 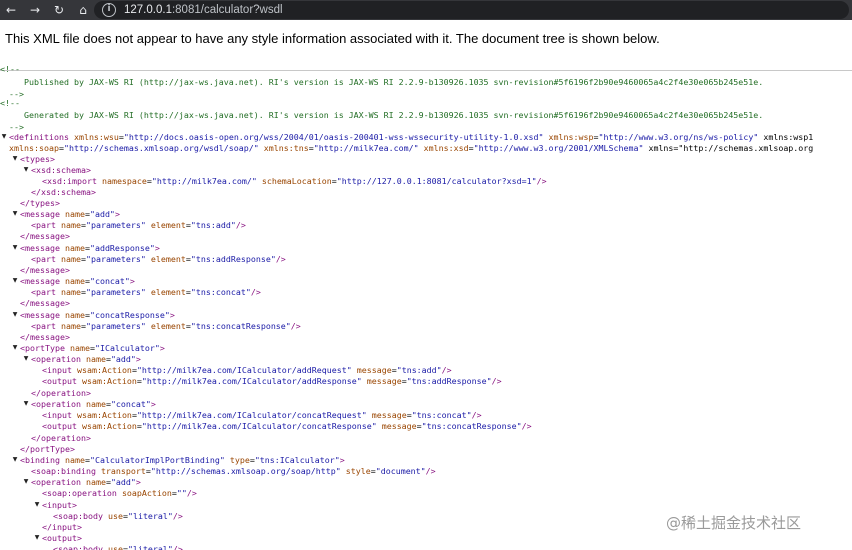 I want to click on xml-node-line: <soap:operation soapAction=""/>, so click(x=119, y=493).